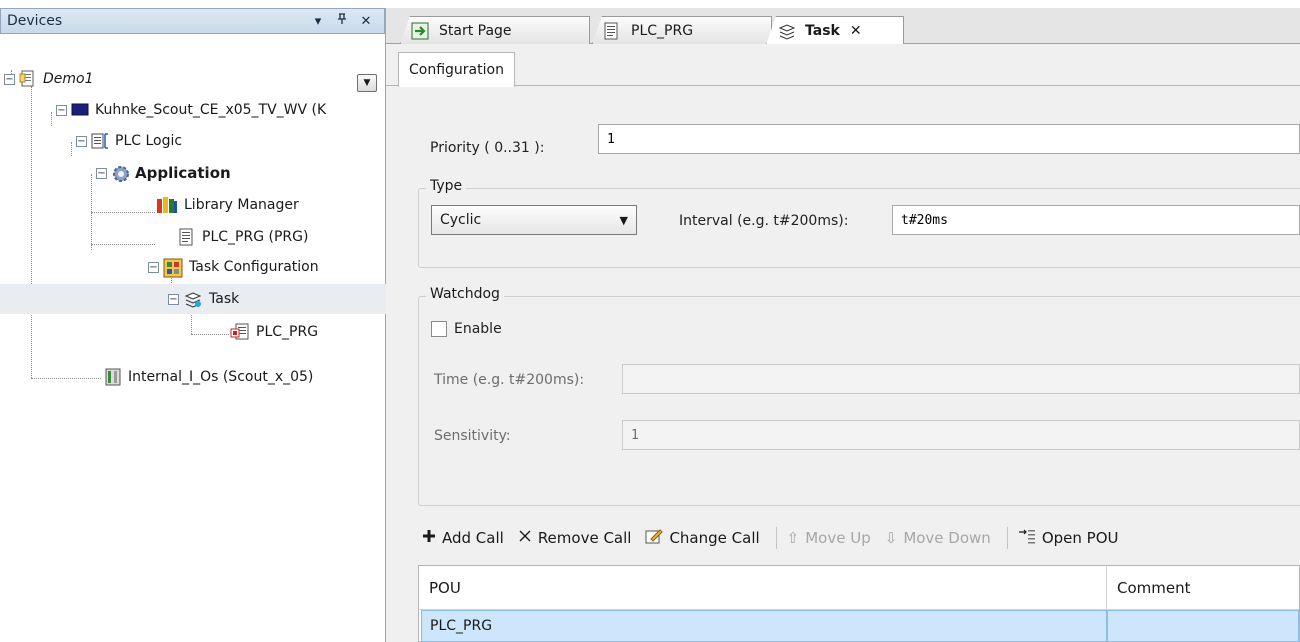  Describe the element at coordinates (654, 538) in the screenshot. I see `edit-pencil-icon` at that location.